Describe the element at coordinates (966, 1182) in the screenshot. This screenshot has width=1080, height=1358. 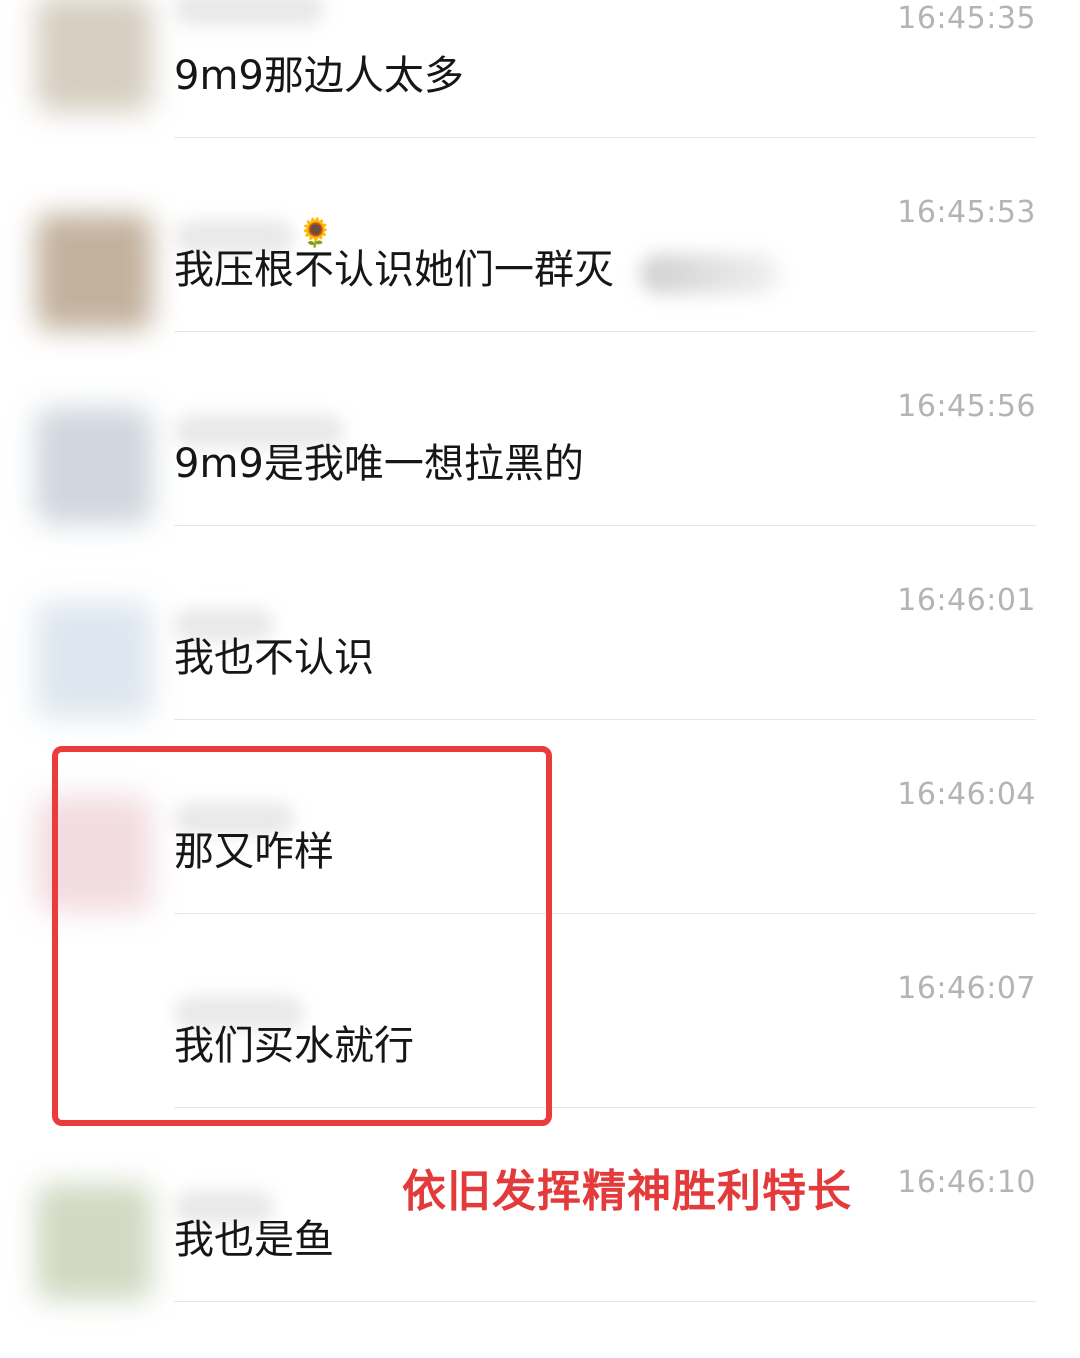
I see `message-time: 16:46:10` at that location.